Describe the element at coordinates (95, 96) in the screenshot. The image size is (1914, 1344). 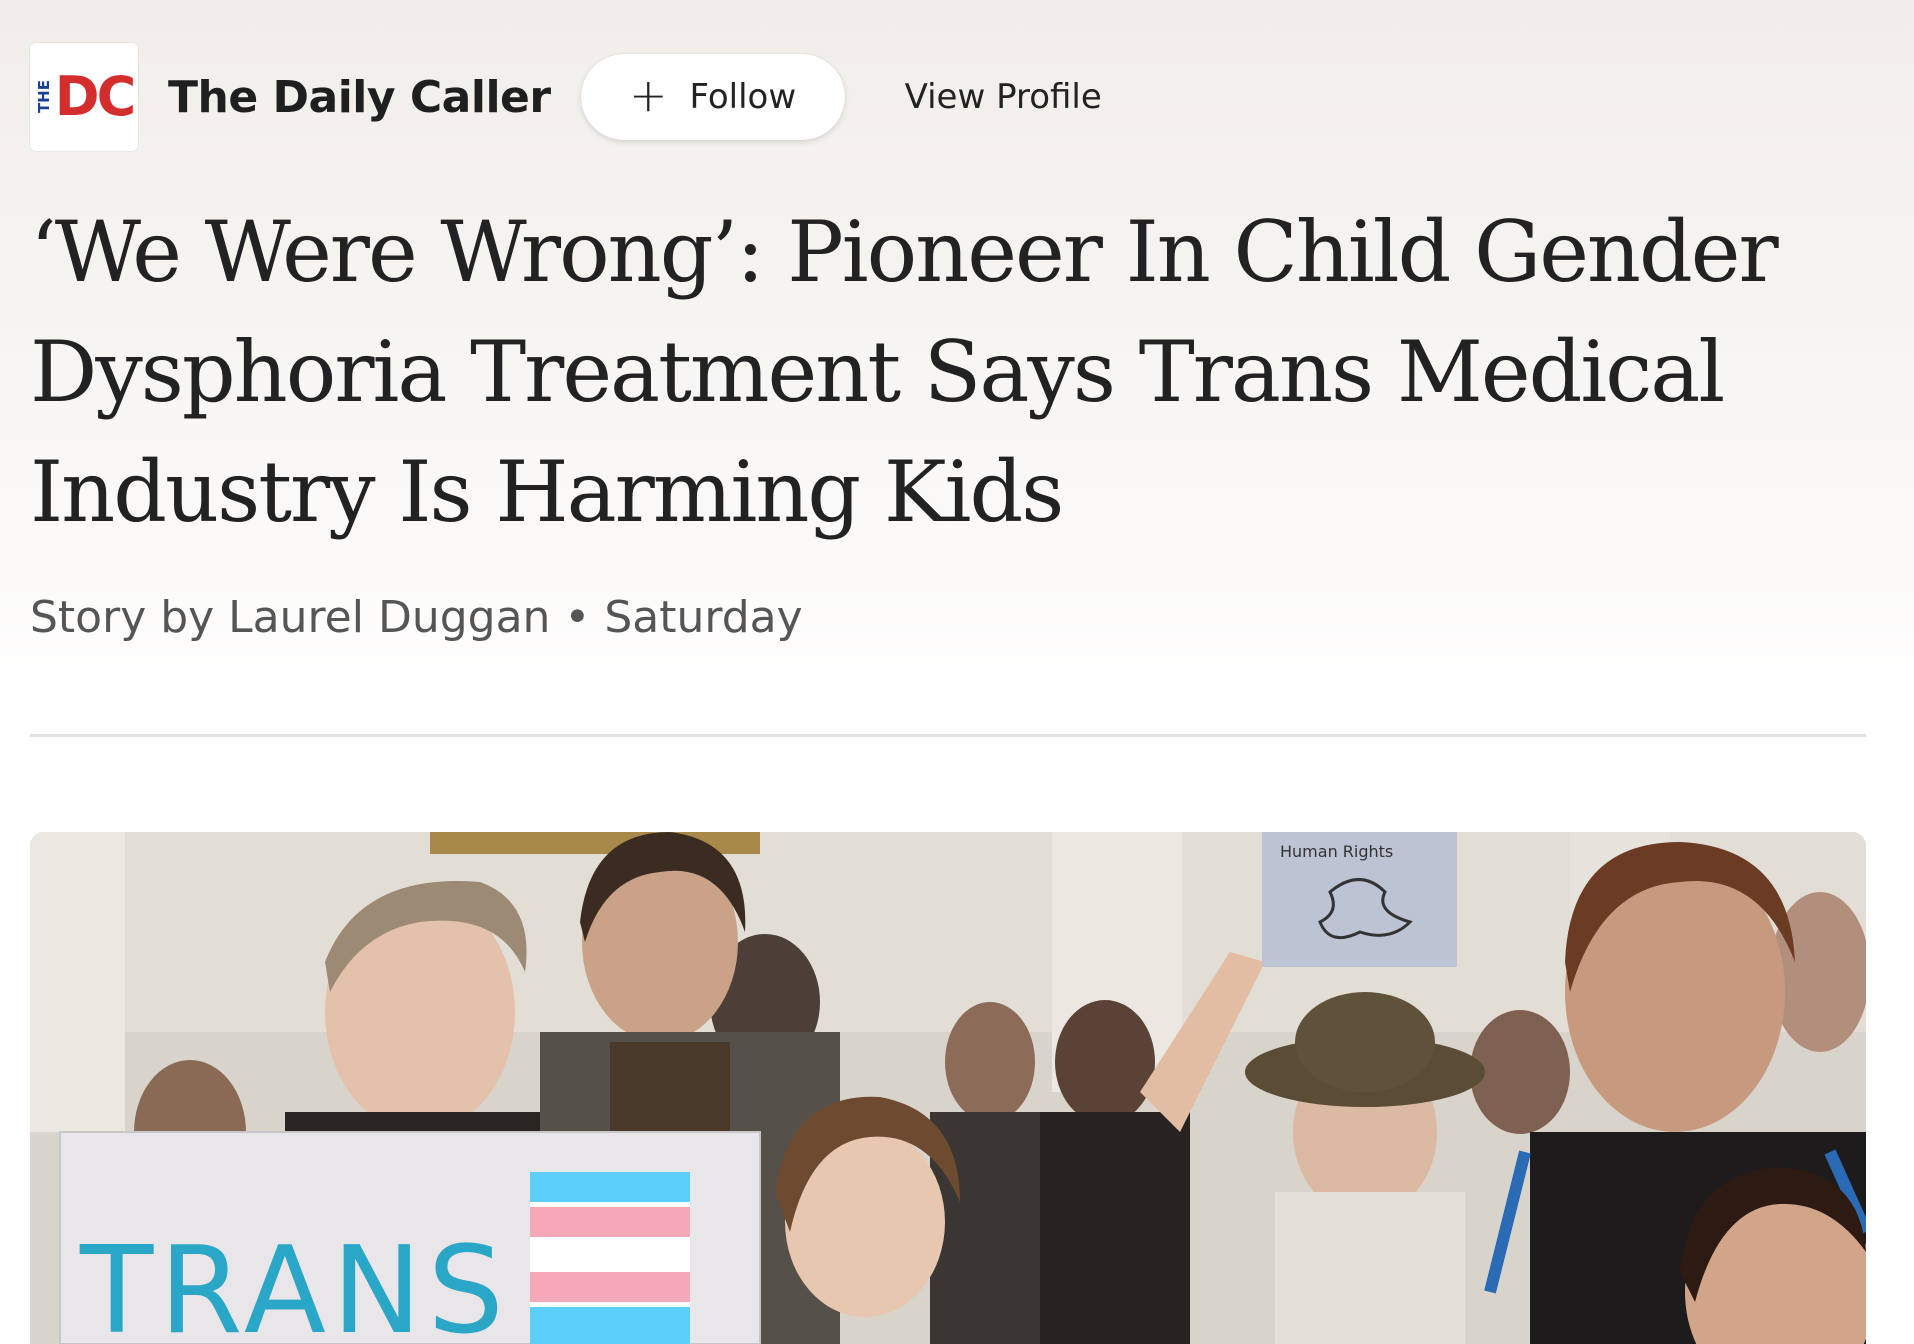
I see `logo-dc-text: DC` at that location.